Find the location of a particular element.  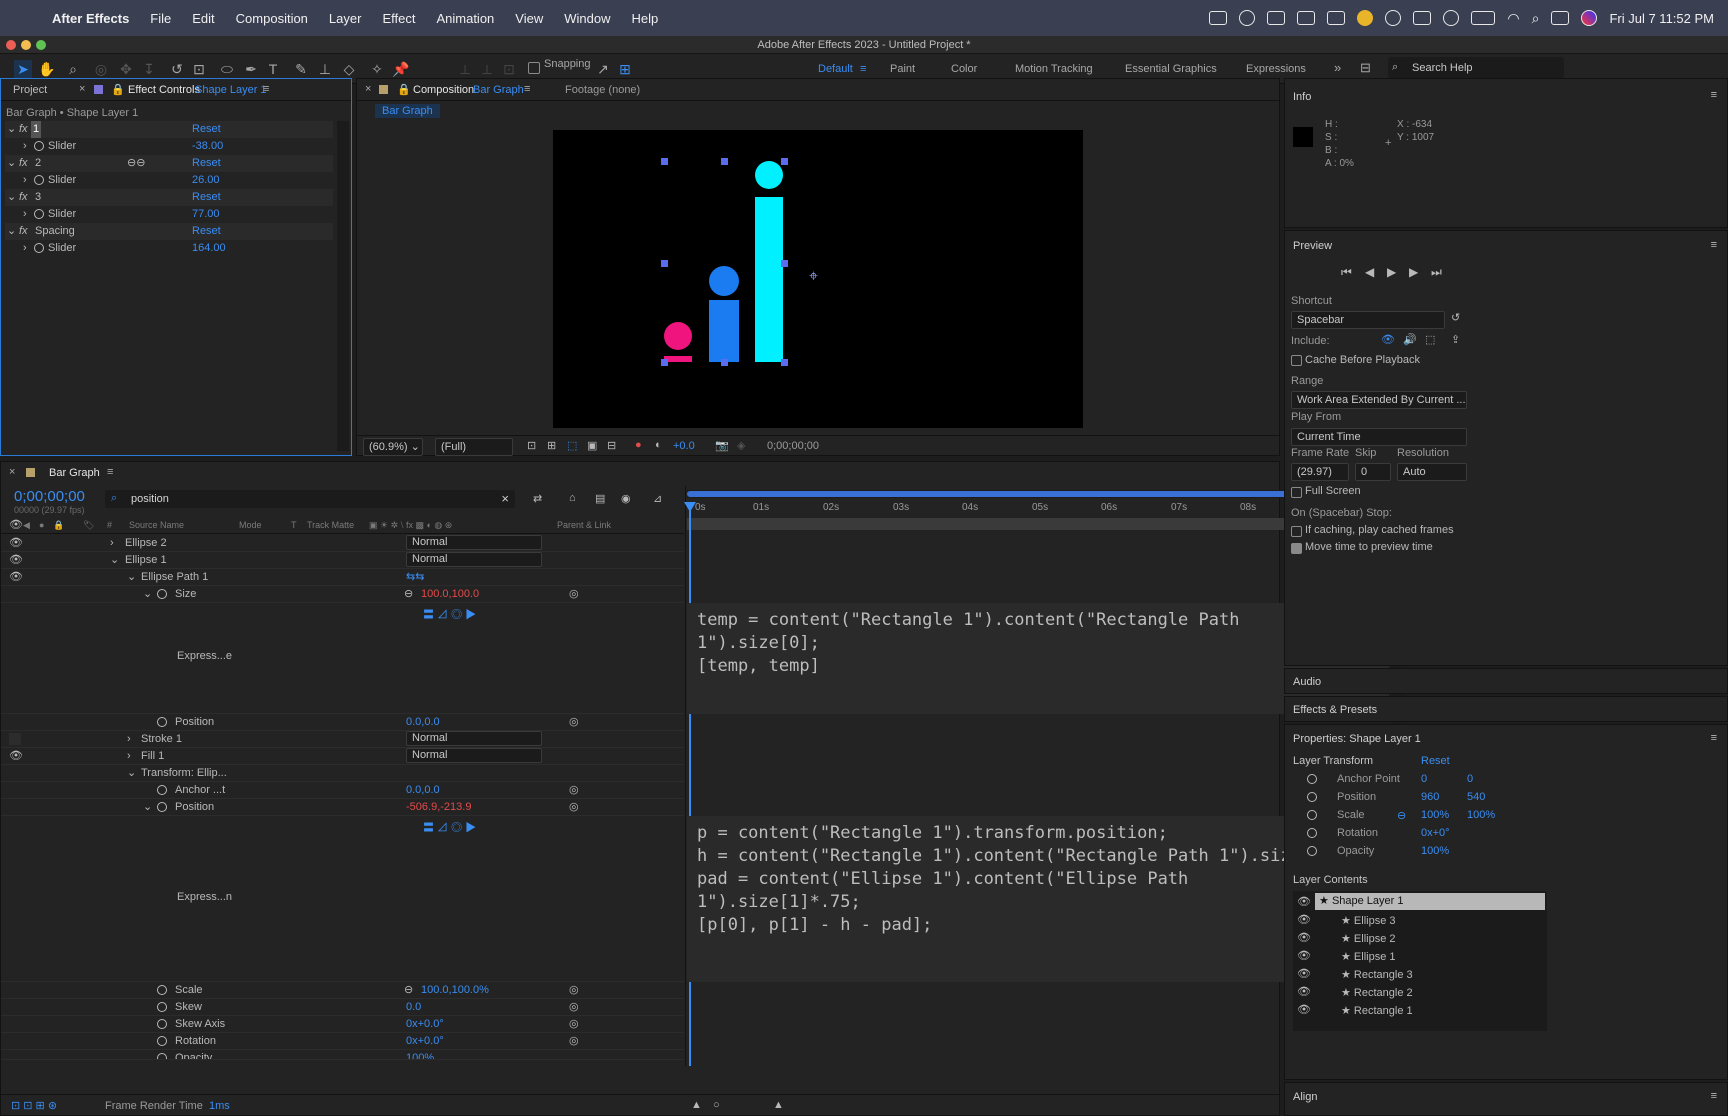

property-row-opacity: Opacity 100% is located at coordinates (342, 1055).